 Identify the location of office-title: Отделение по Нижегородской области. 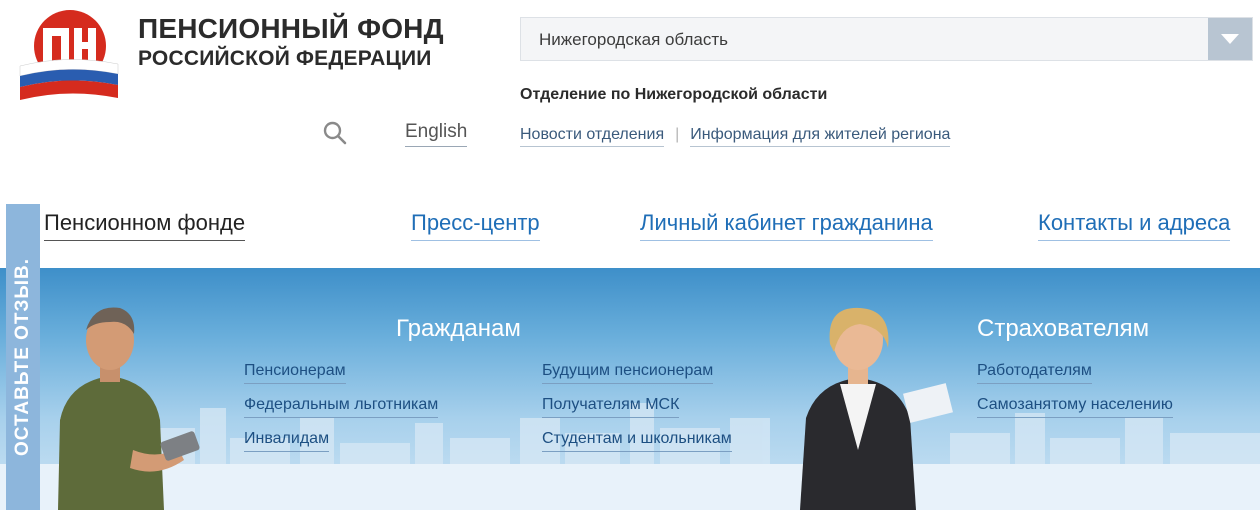
(674, 94).